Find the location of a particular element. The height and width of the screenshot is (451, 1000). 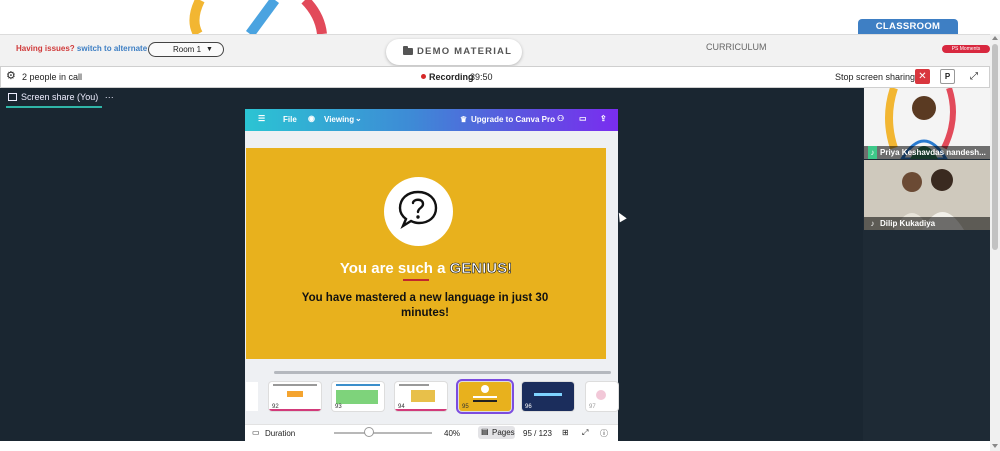

slide-title-bold: GENIUS! is located at coordinates (481, 269).